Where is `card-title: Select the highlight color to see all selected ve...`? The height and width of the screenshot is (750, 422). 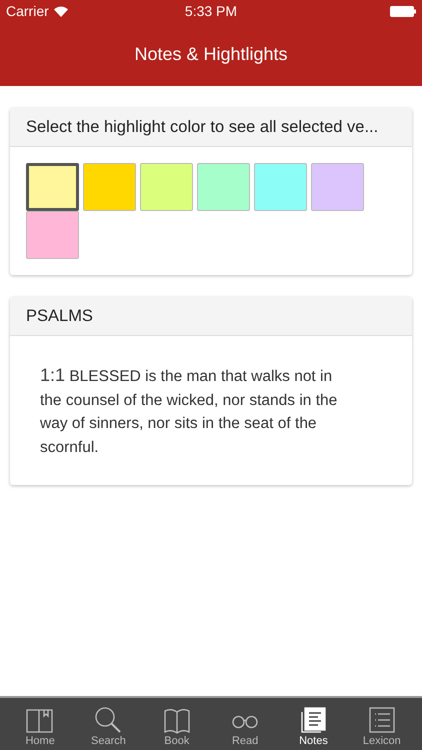 card-title: Select the highlight color to see all selected ve... is located at coordinates (202, 127).